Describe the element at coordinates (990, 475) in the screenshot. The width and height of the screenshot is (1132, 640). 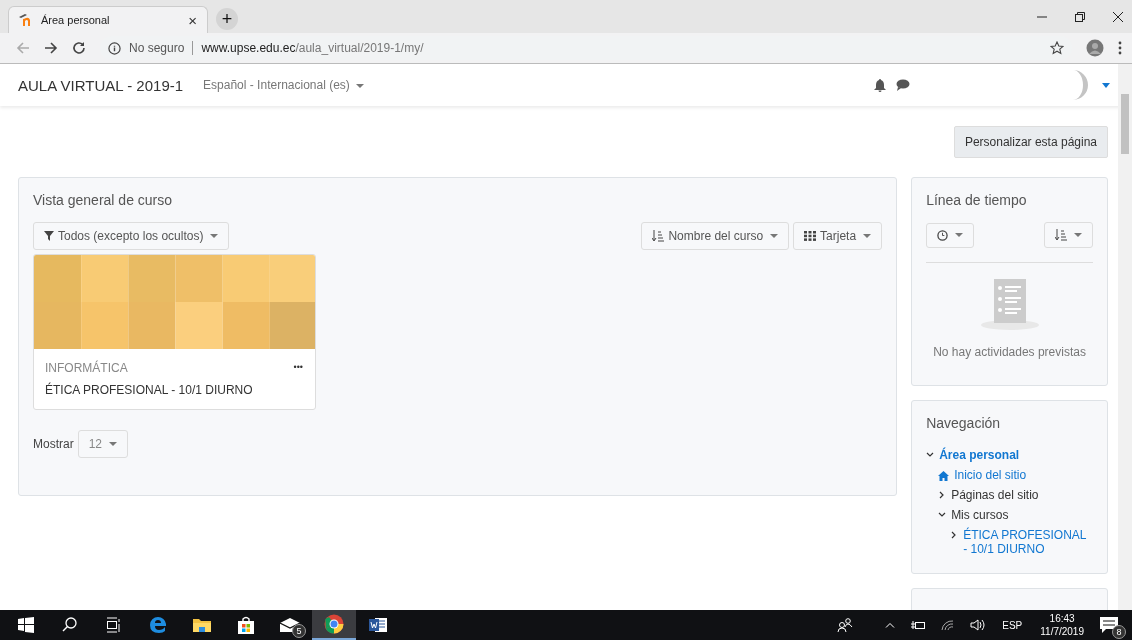
I see `nav-item: Inicio del sitio` at that location.